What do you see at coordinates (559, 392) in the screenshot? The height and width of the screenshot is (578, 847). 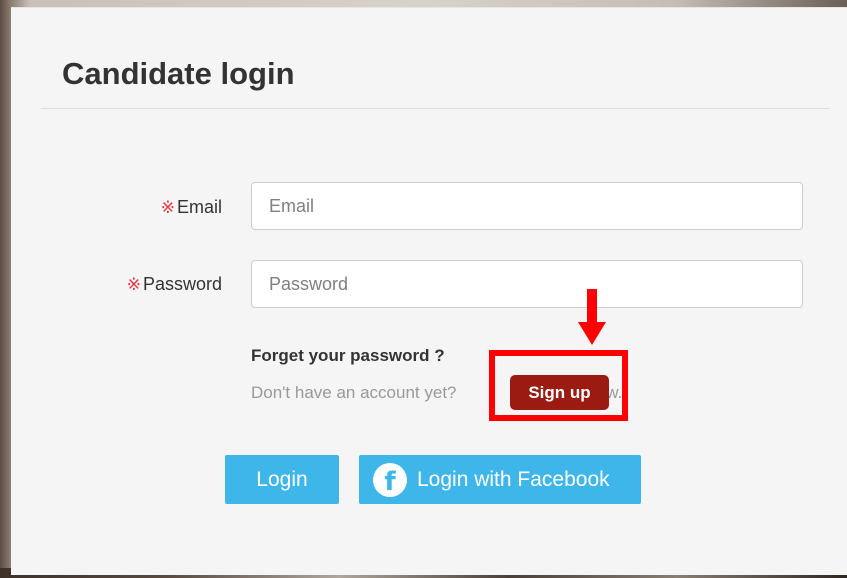 I see `sign-up-button: Sign up` at bounding box center [559, 392].